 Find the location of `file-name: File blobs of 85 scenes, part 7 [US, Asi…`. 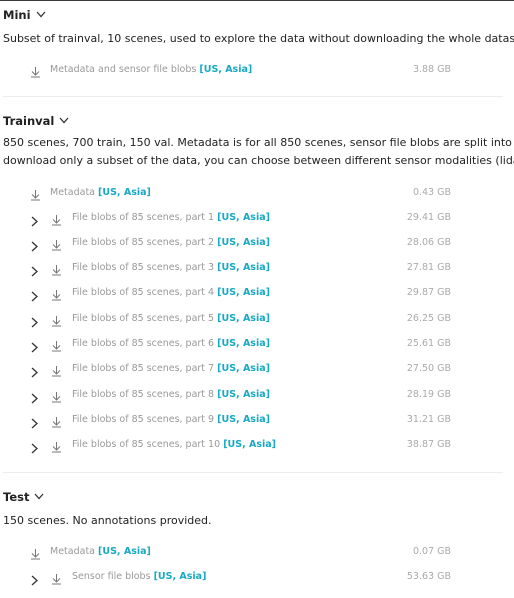

file-name: File blobs of 85 scenes, part 7 [US, Asi… is located at coordinates (171, 368).